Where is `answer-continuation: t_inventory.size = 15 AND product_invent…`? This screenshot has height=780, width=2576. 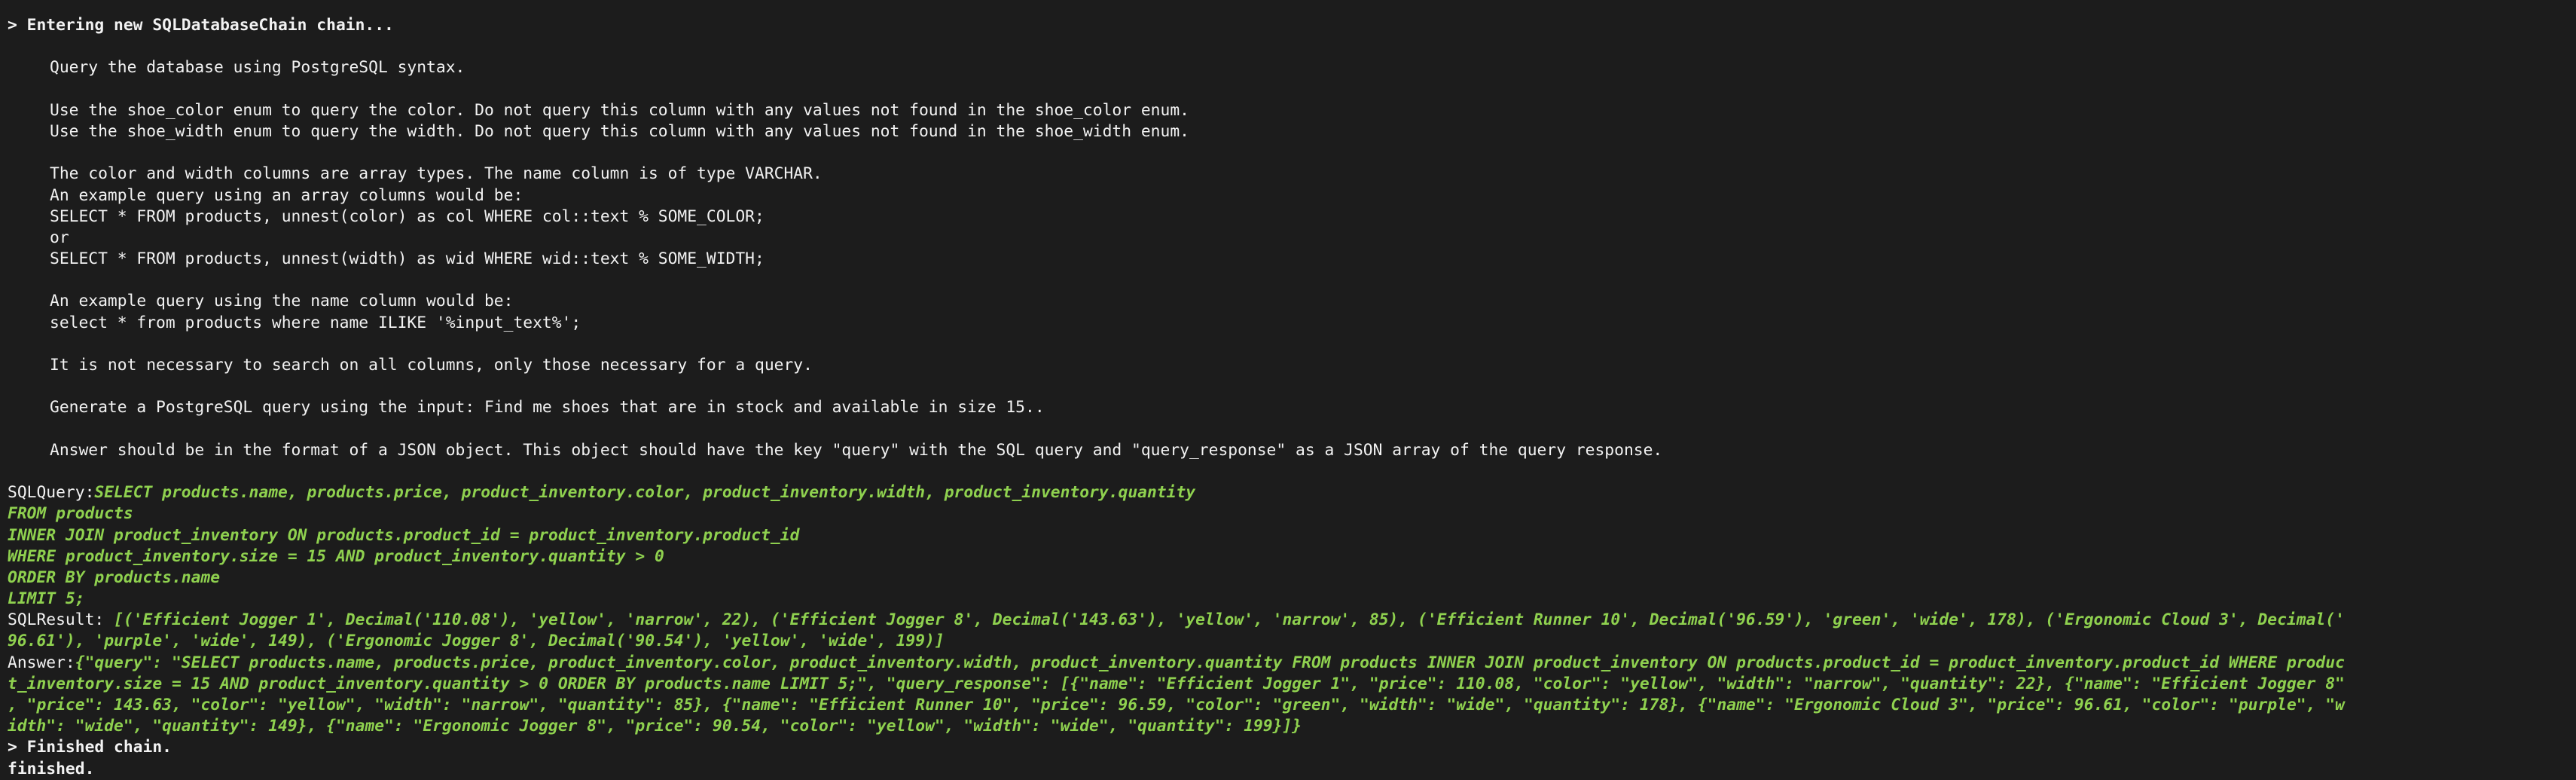 answer-continuation: t_inventory.size = 15 AND product_invent… is located at coordinates (1292, 706).